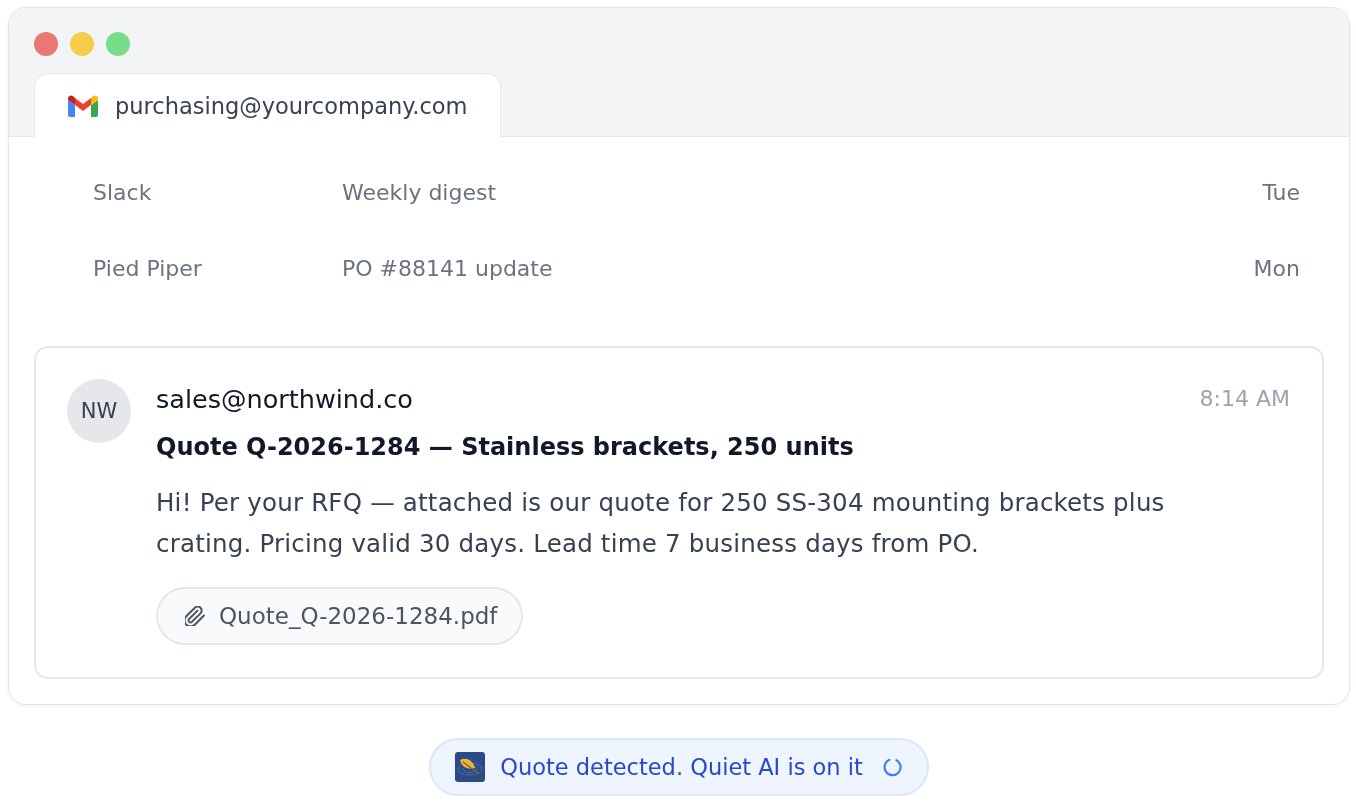 This screenshot has height=806, width=1356. I want to click on spinner-icon, so click(892, 767).